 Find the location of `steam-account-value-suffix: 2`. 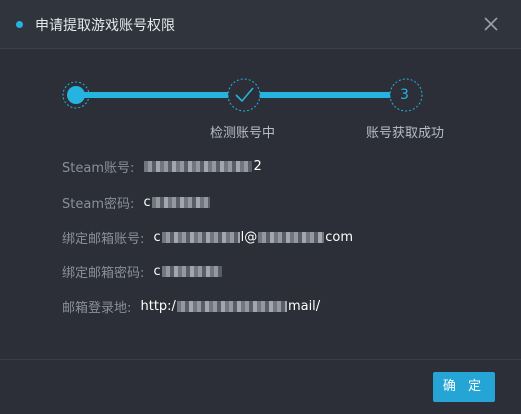

steam-account-value-suffix: 2 is located at coordinates (257, 166).